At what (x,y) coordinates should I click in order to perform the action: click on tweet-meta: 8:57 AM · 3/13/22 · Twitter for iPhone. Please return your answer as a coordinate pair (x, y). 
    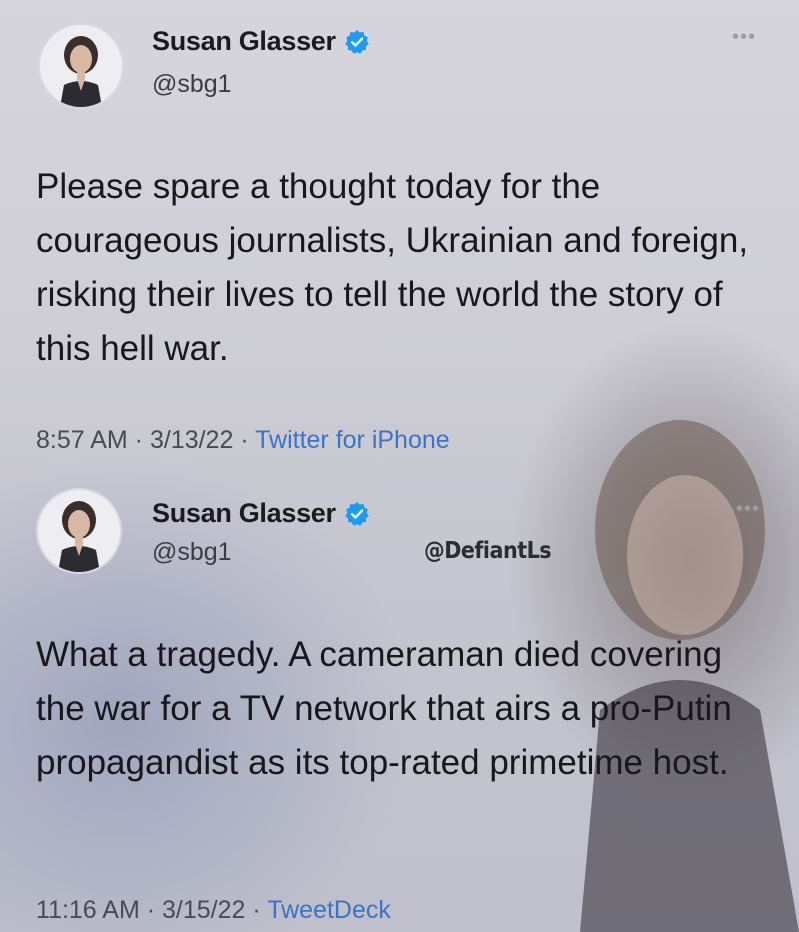
    Looking at the image, I should click on (243, 440).